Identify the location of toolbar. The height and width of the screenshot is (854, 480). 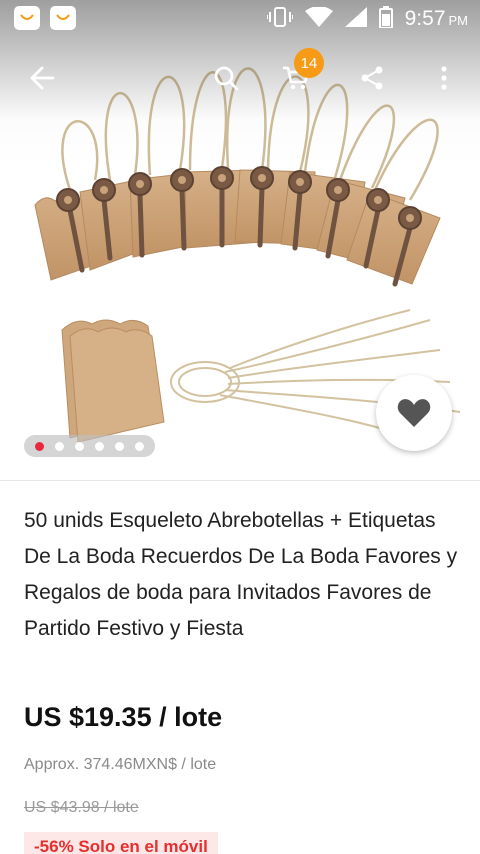
(240, 78).